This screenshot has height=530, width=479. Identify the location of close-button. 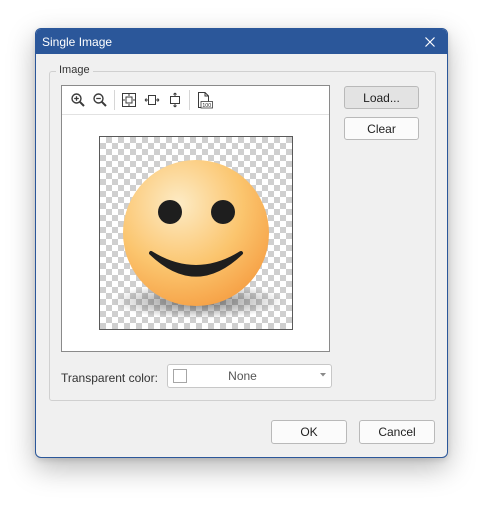
(430, 41).